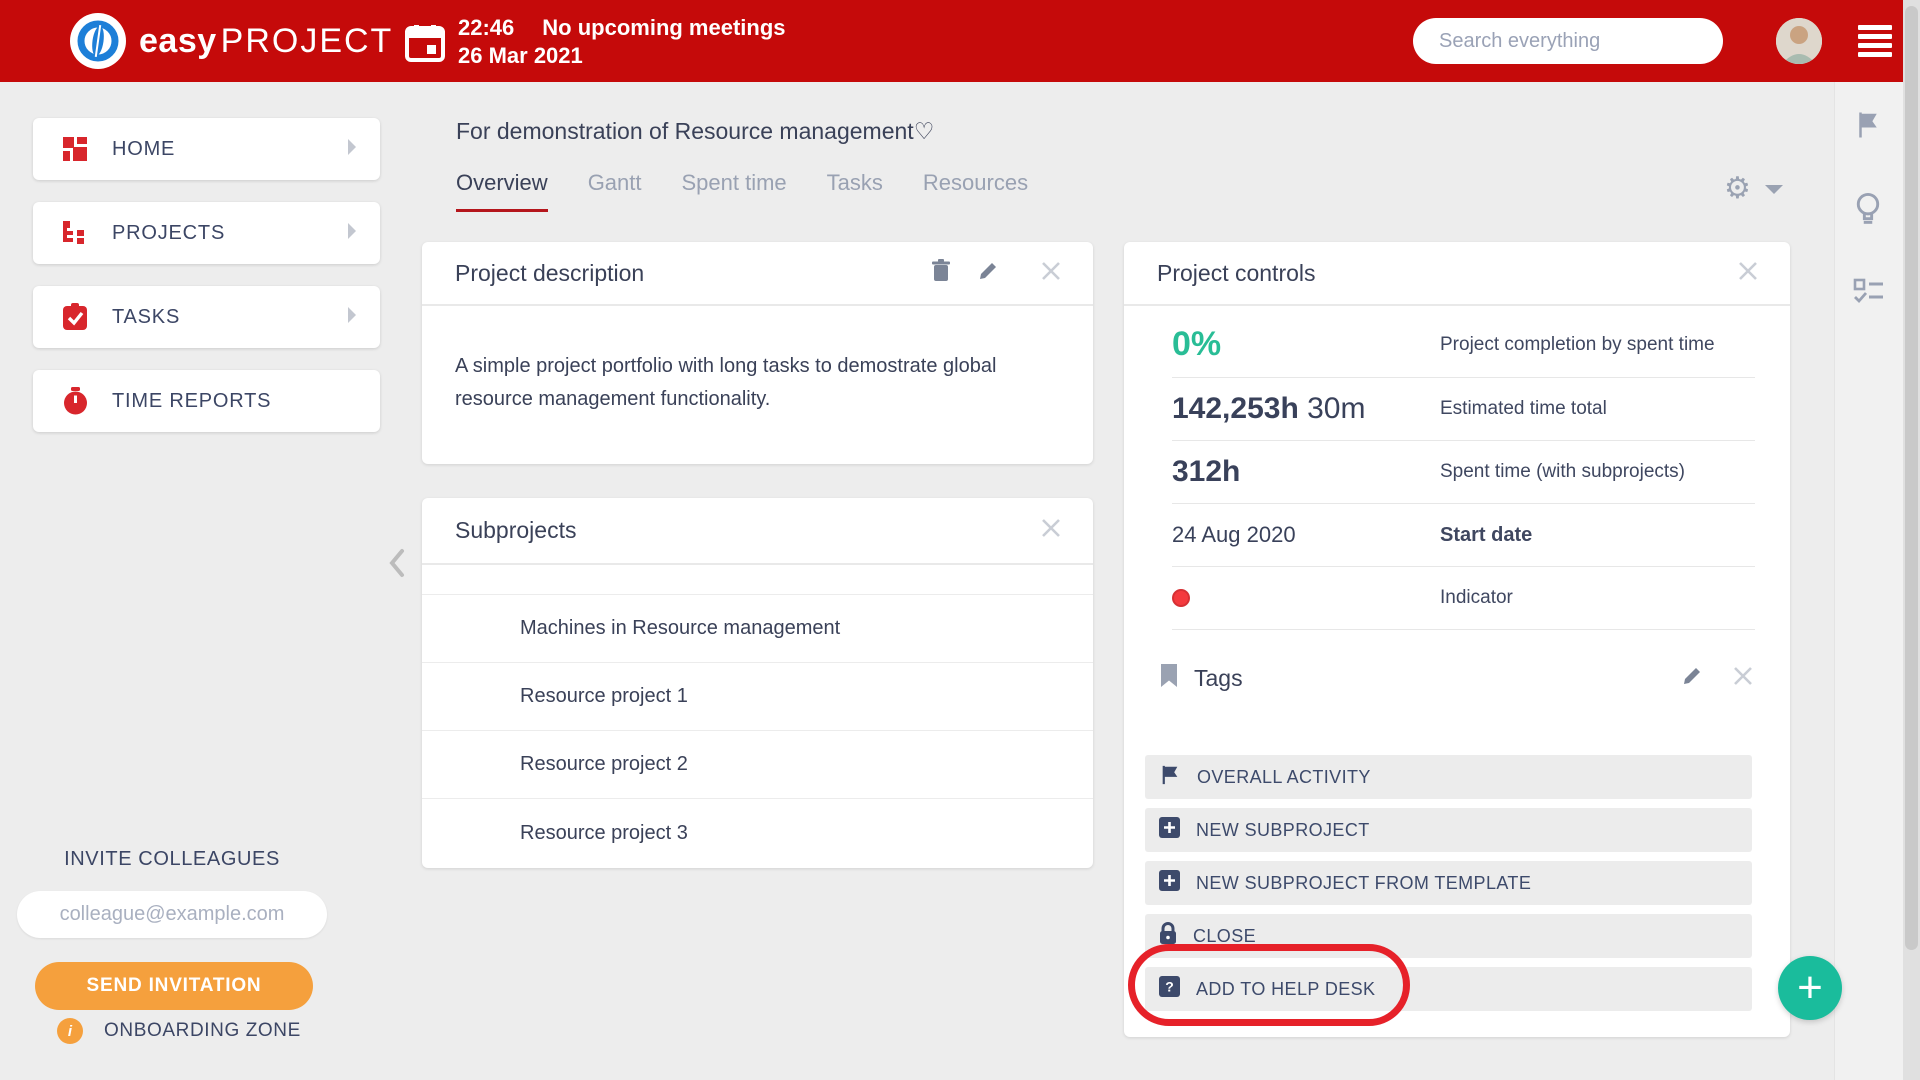 Image resolution: width=1920 pixels, height=1080 pixels. I want to click on send-invitation-button: SEND INVITATION, so click(174, 986).